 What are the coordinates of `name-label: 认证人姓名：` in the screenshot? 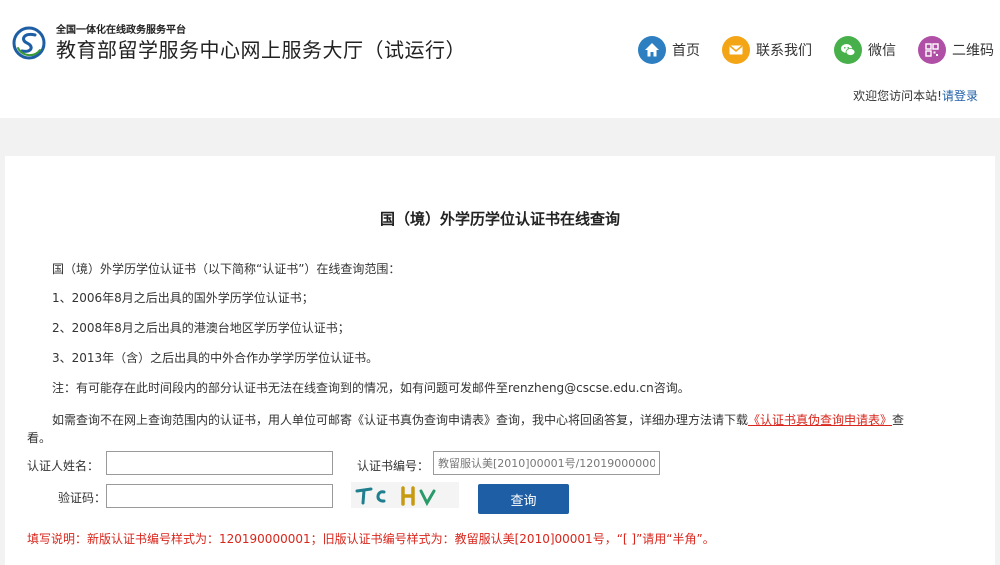 It's located at (63, 466).